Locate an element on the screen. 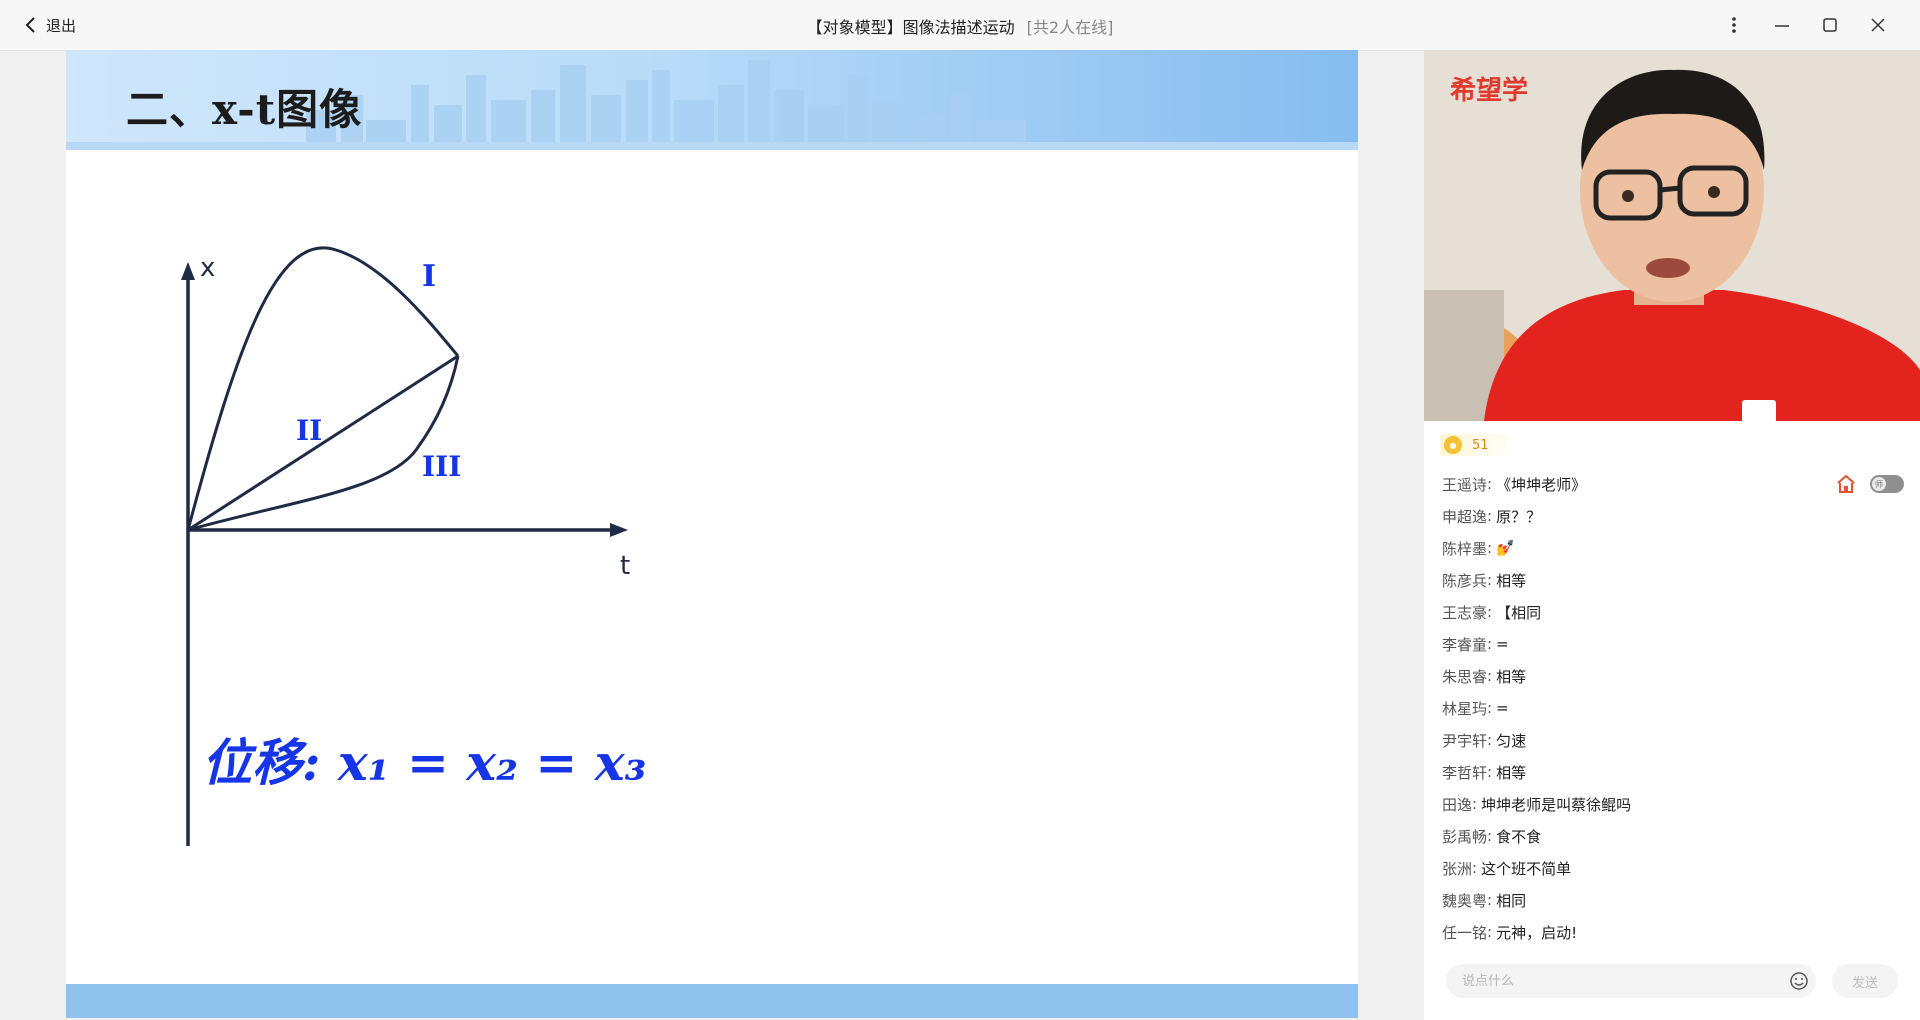  chat-message: 彭禹畅: 食不食 is located at coordinates (1492, 836).